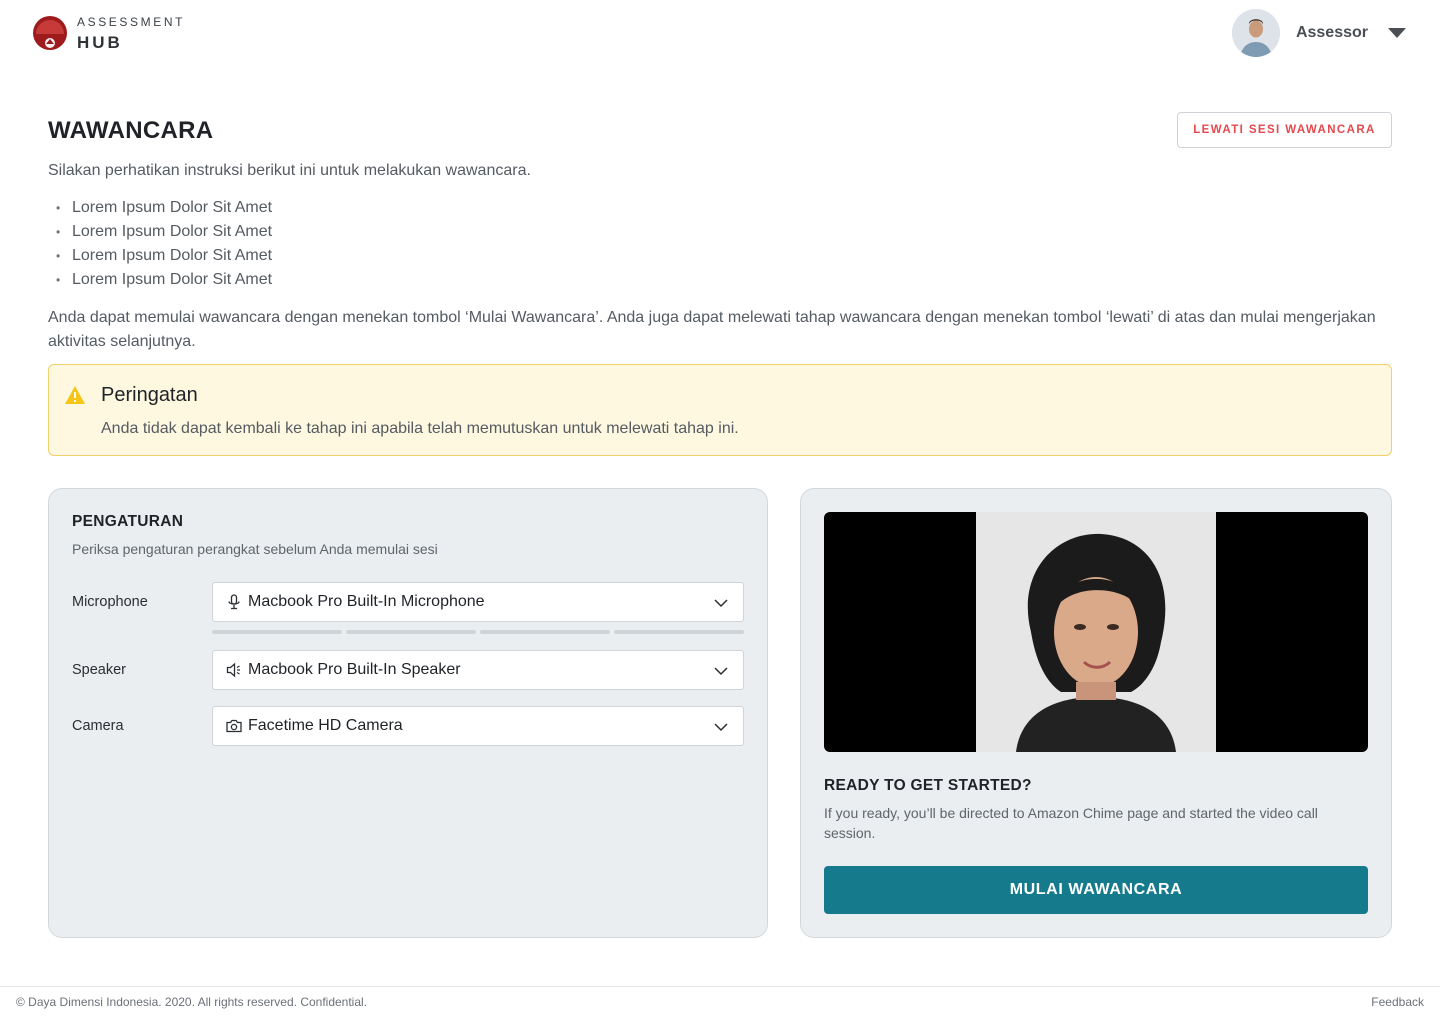  Describe the element at coordinates (234, 602) in the screenshot. I see `microphone-icon` at that location.